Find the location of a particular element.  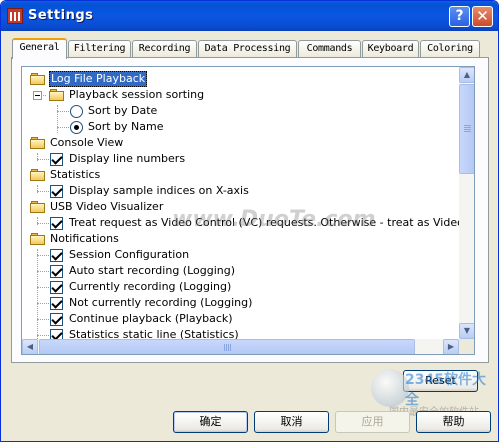

tab-keyboard: Keyboard is located at coordinates (390, 49).